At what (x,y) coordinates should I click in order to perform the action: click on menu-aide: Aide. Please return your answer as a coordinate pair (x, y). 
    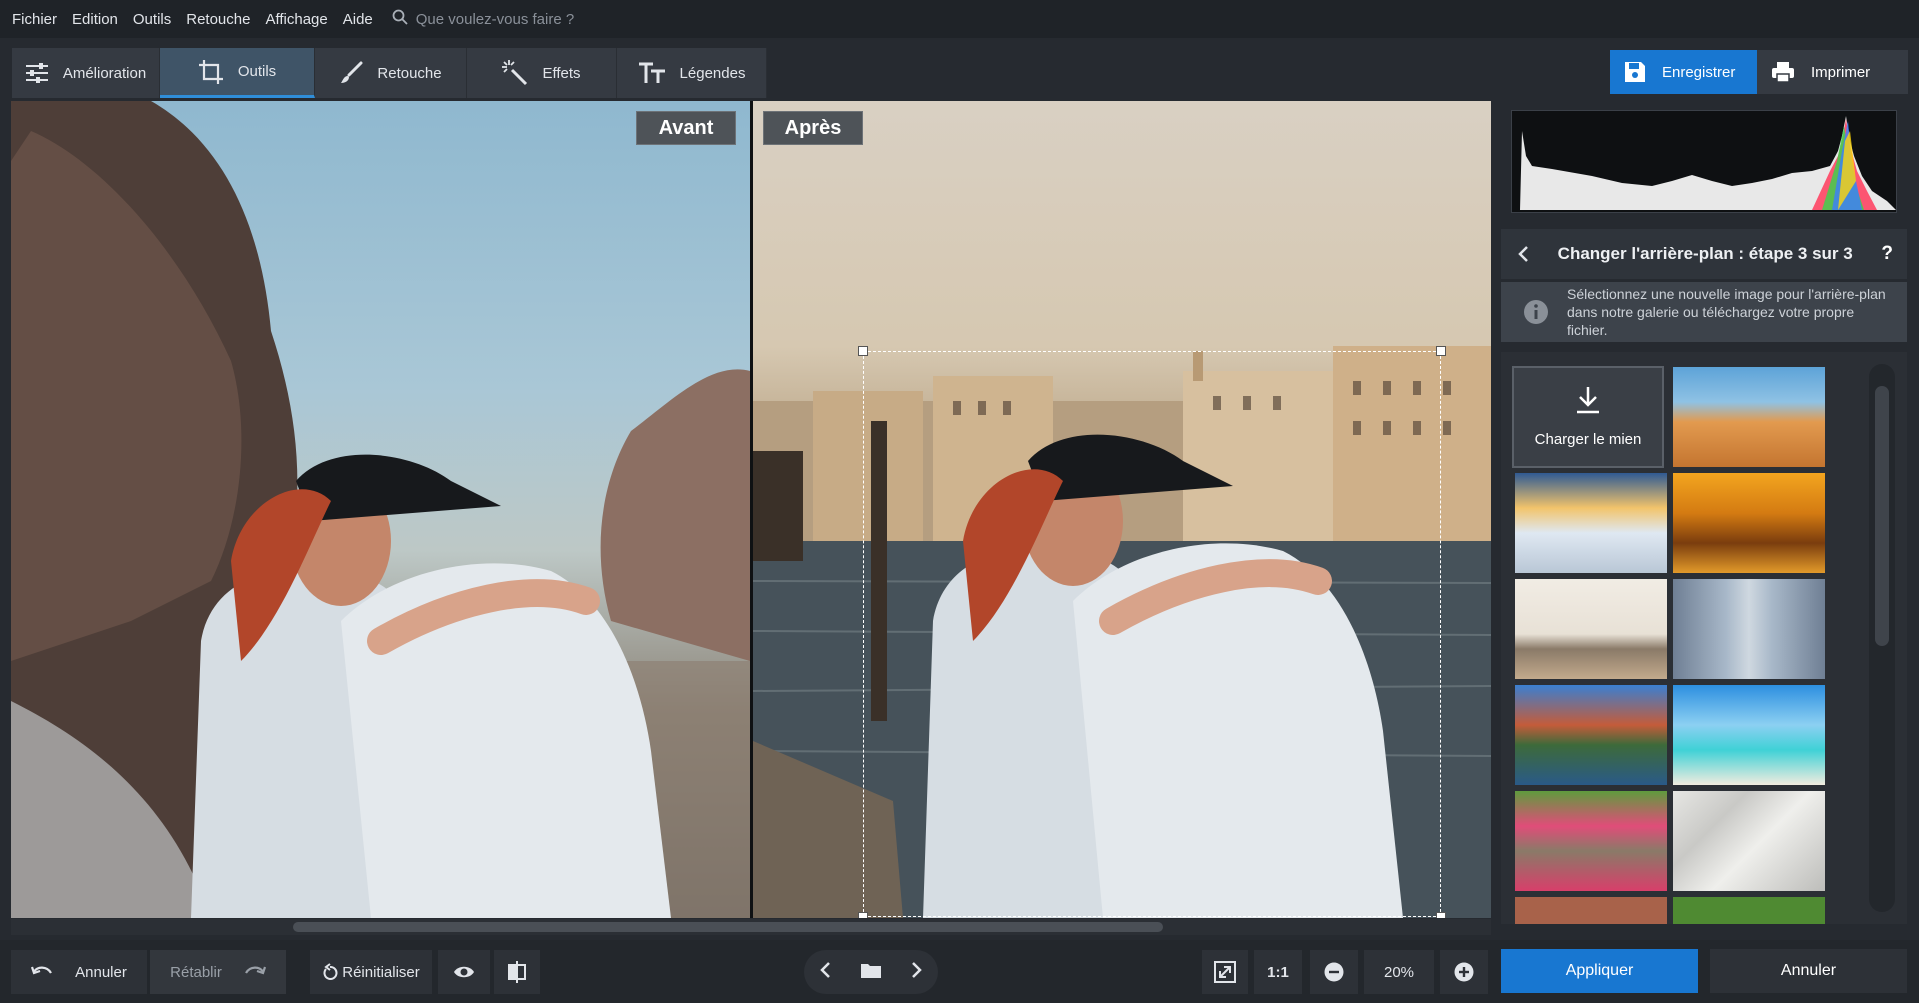
    Looking at the image, I should click on (358, 19).